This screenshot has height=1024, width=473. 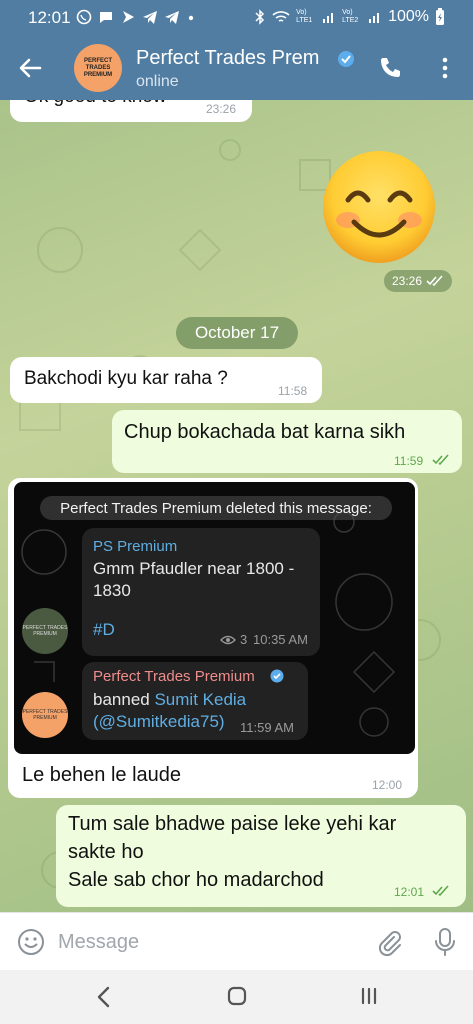 What do you see at coordinates (126, 378) in the screenshot?
I see `message-text: Bakchodi kyu kar raha ?` at bounding box center [126, 378].